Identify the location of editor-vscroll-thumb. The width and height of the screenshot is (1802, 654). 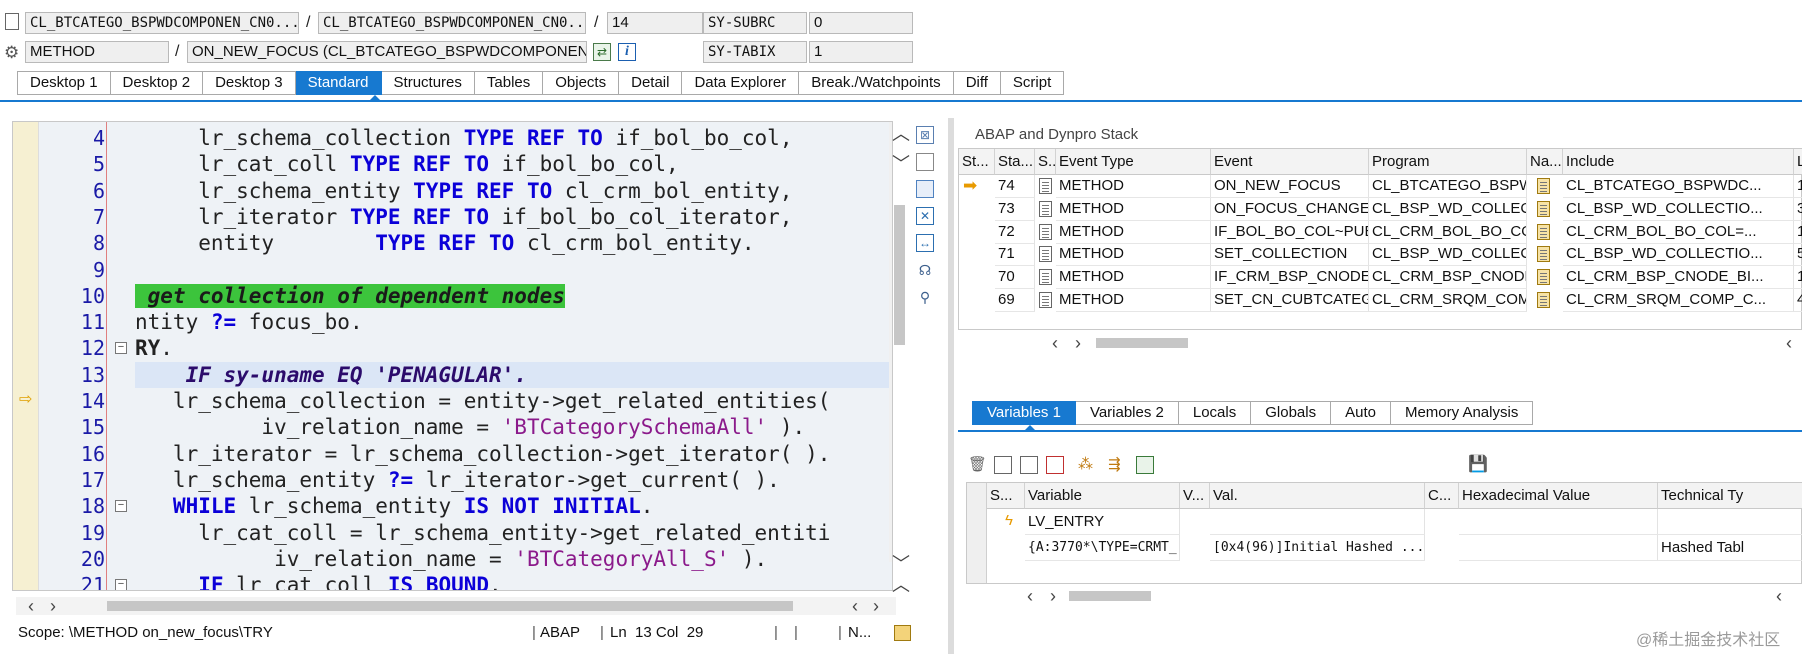
(899, 275).